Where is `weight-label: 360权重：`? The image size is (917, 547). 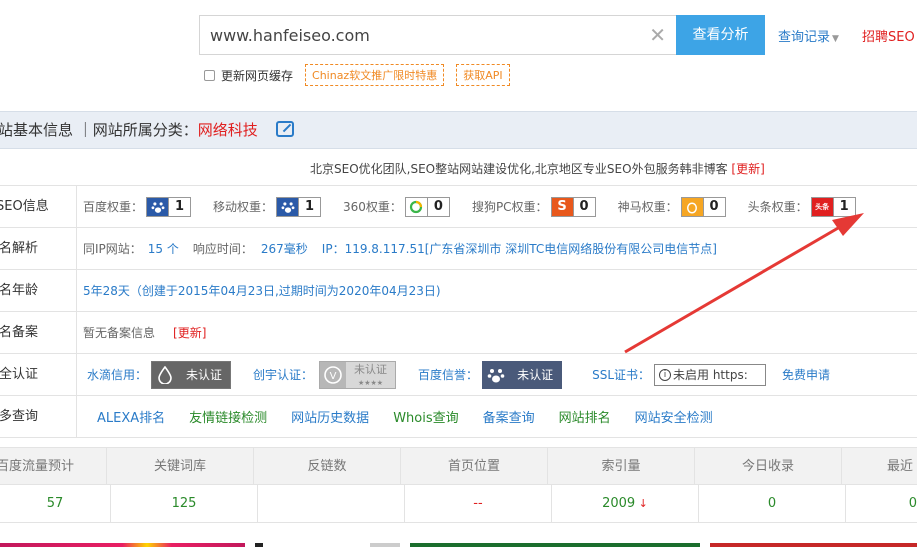
weight-label: 360权重： is located at coordinates (372, 207).